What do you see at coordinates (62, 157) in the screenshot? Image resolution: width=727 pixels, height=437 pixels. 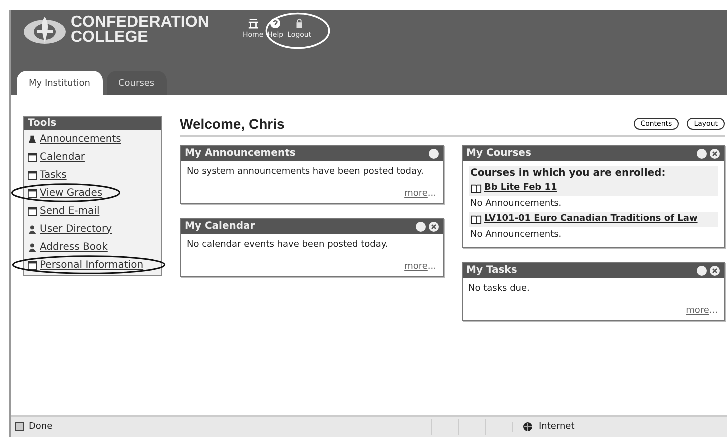 I see `tool-link: Calendar` at bounding box center [62, 157].